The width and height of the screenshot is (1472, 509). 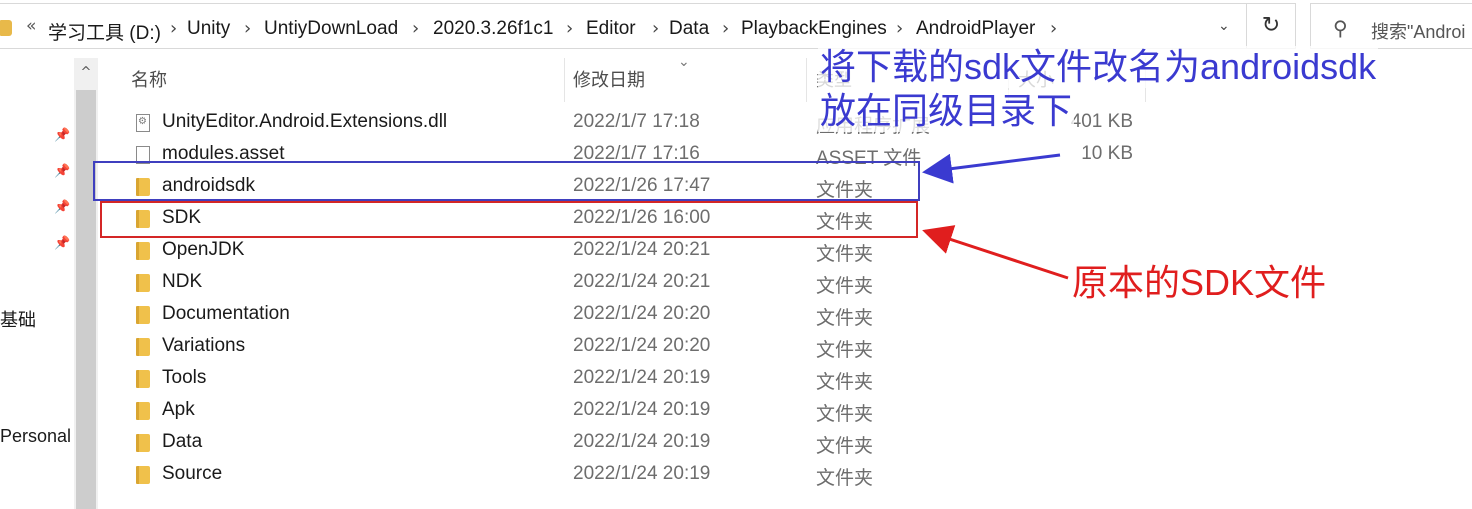 I want to click on breadcrumb-data: Data, so click(x=689, y=29).